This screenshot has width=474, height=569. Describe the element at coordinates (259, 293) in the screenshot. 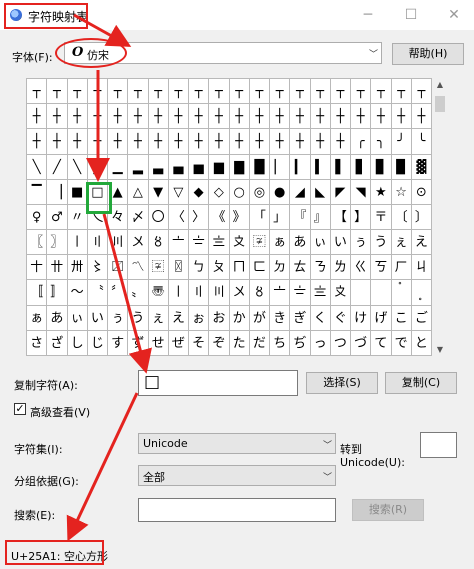

I see `char-cell: 〥` at that location.